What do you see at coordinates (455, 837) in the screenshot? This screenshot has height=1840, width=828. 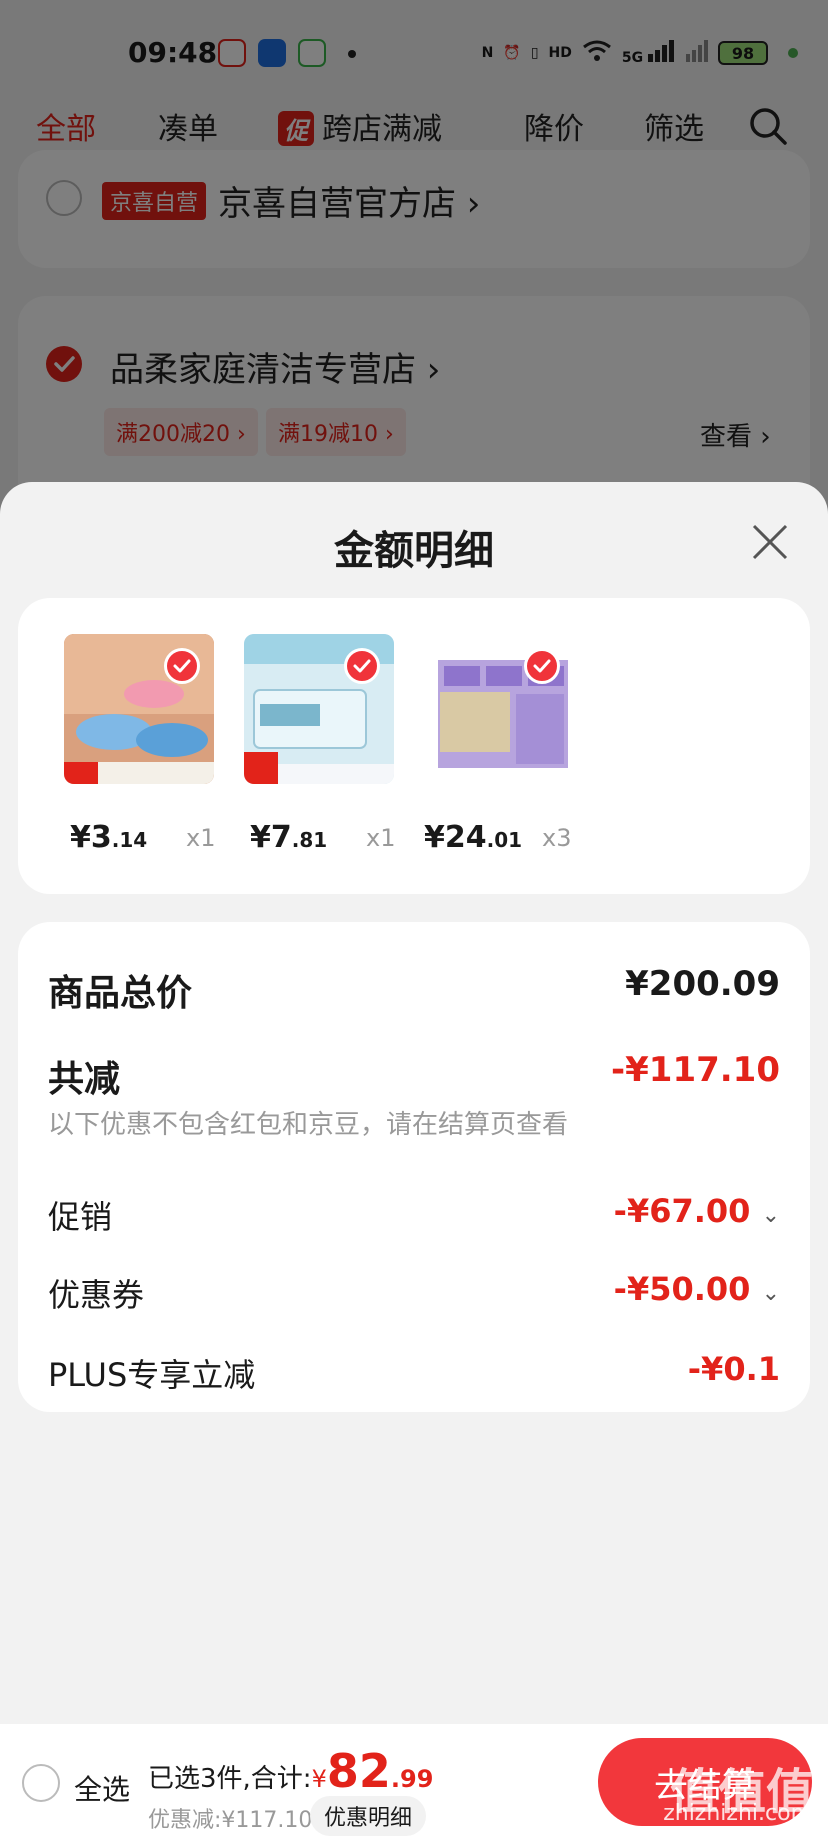 I see `price-int: ¥24` at bounding box center [455, 837].